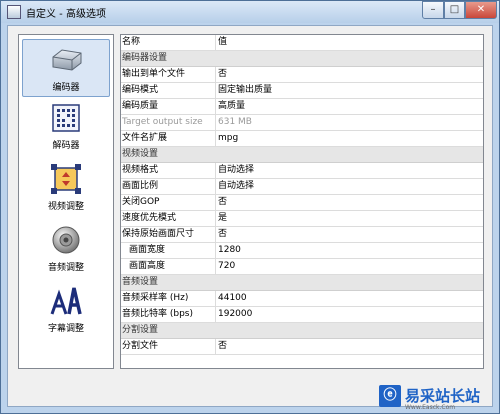  What do you see at coordinates (145, 138) in the screenshot?
I see `row-name: 文件名扩展` at bounding box center [145, 138].